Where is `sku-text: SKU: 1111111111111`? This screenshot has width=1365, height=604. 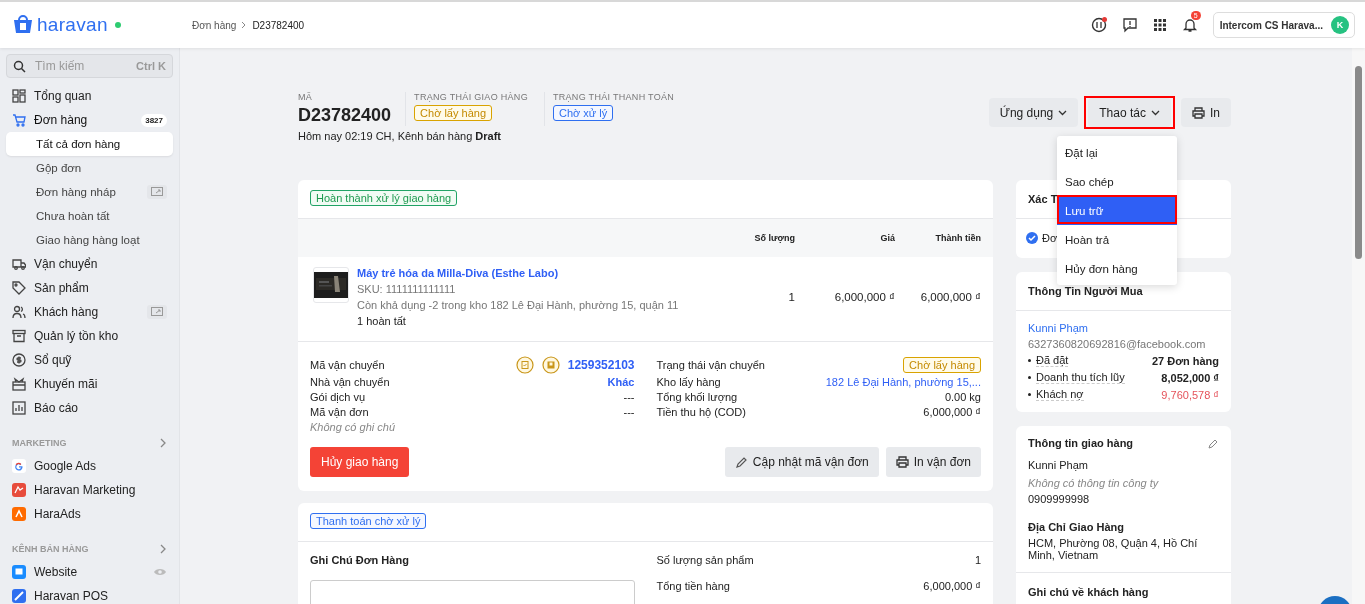 sku-text: SKU: 1111111111111 is located at coordinates (407, 289).